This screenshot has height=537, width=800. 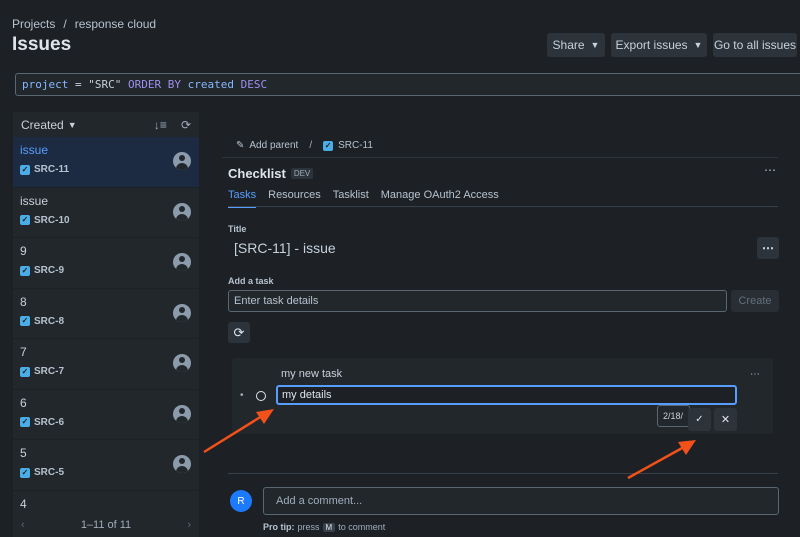 I want to click on export-label: Export issues, so click(x=651, y=45).